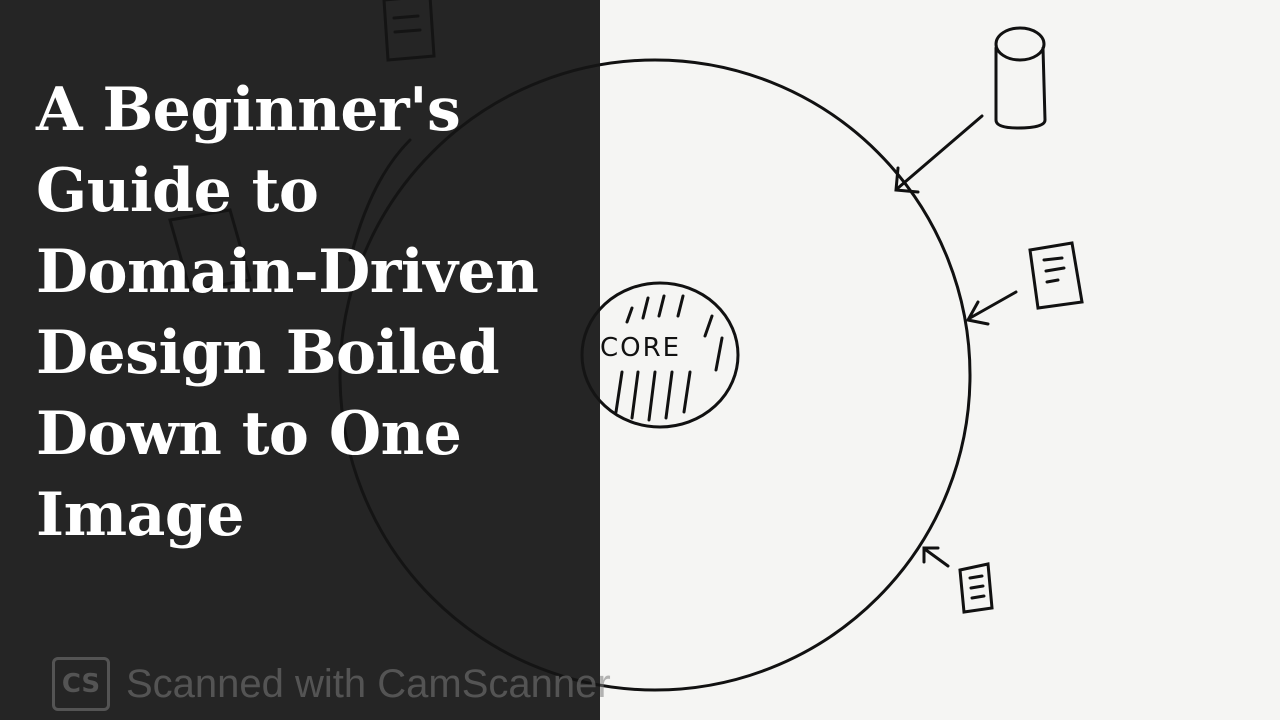 The height and width of the screenshot is (720, 1280). I want to click on camscanner-logo-icon: CS, so click(81, 684).